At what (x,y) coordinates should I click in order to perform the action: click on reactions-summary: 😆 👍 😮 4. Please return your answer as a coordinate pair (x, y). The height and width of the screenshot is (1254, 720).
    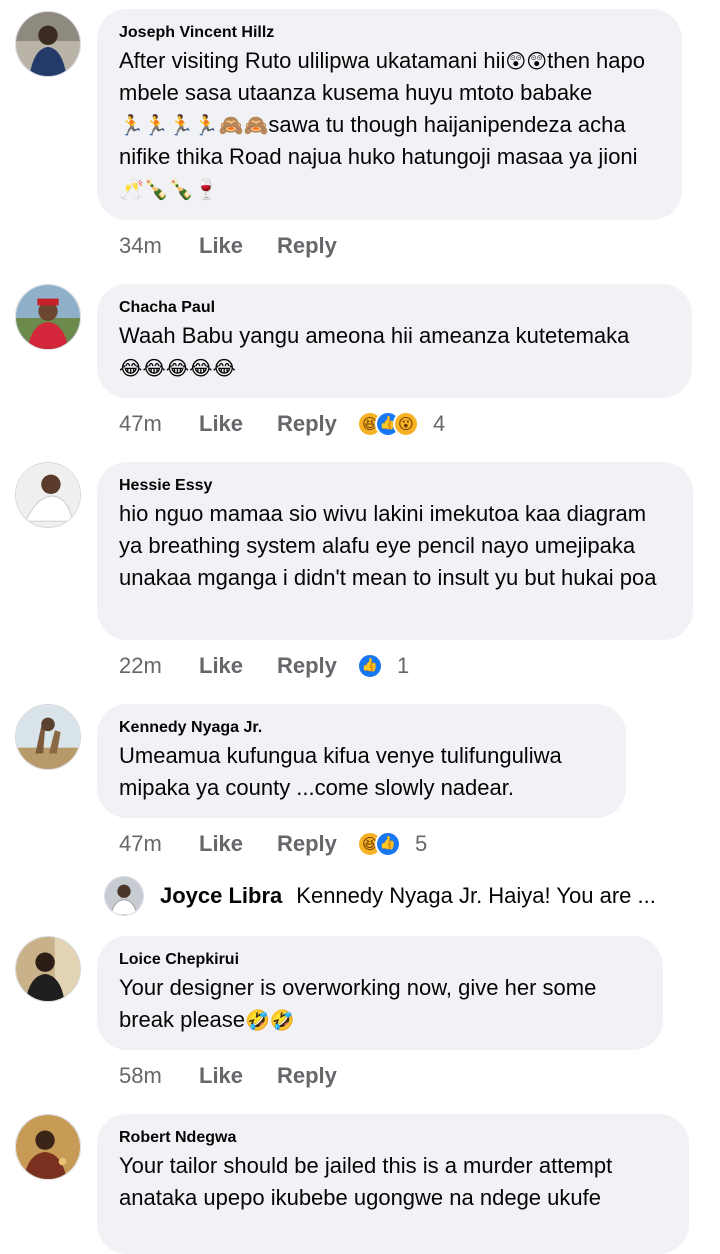
    Looking at the image, I should click on (401, 424).